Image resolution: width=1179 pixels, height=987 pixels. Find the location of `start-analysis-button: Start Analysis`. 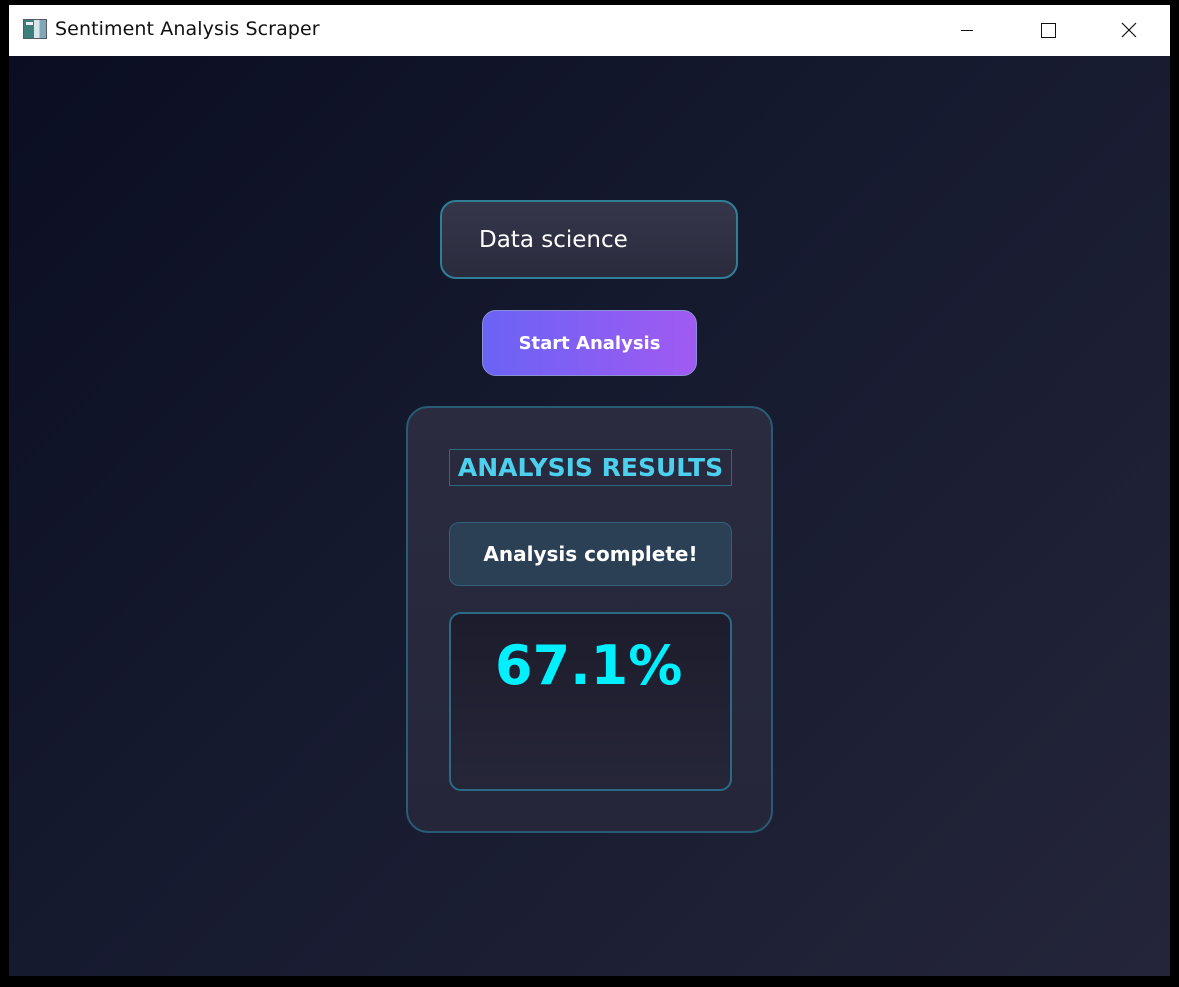

start-analysis-button: Start Analysis is located at coordinates (589, 343).